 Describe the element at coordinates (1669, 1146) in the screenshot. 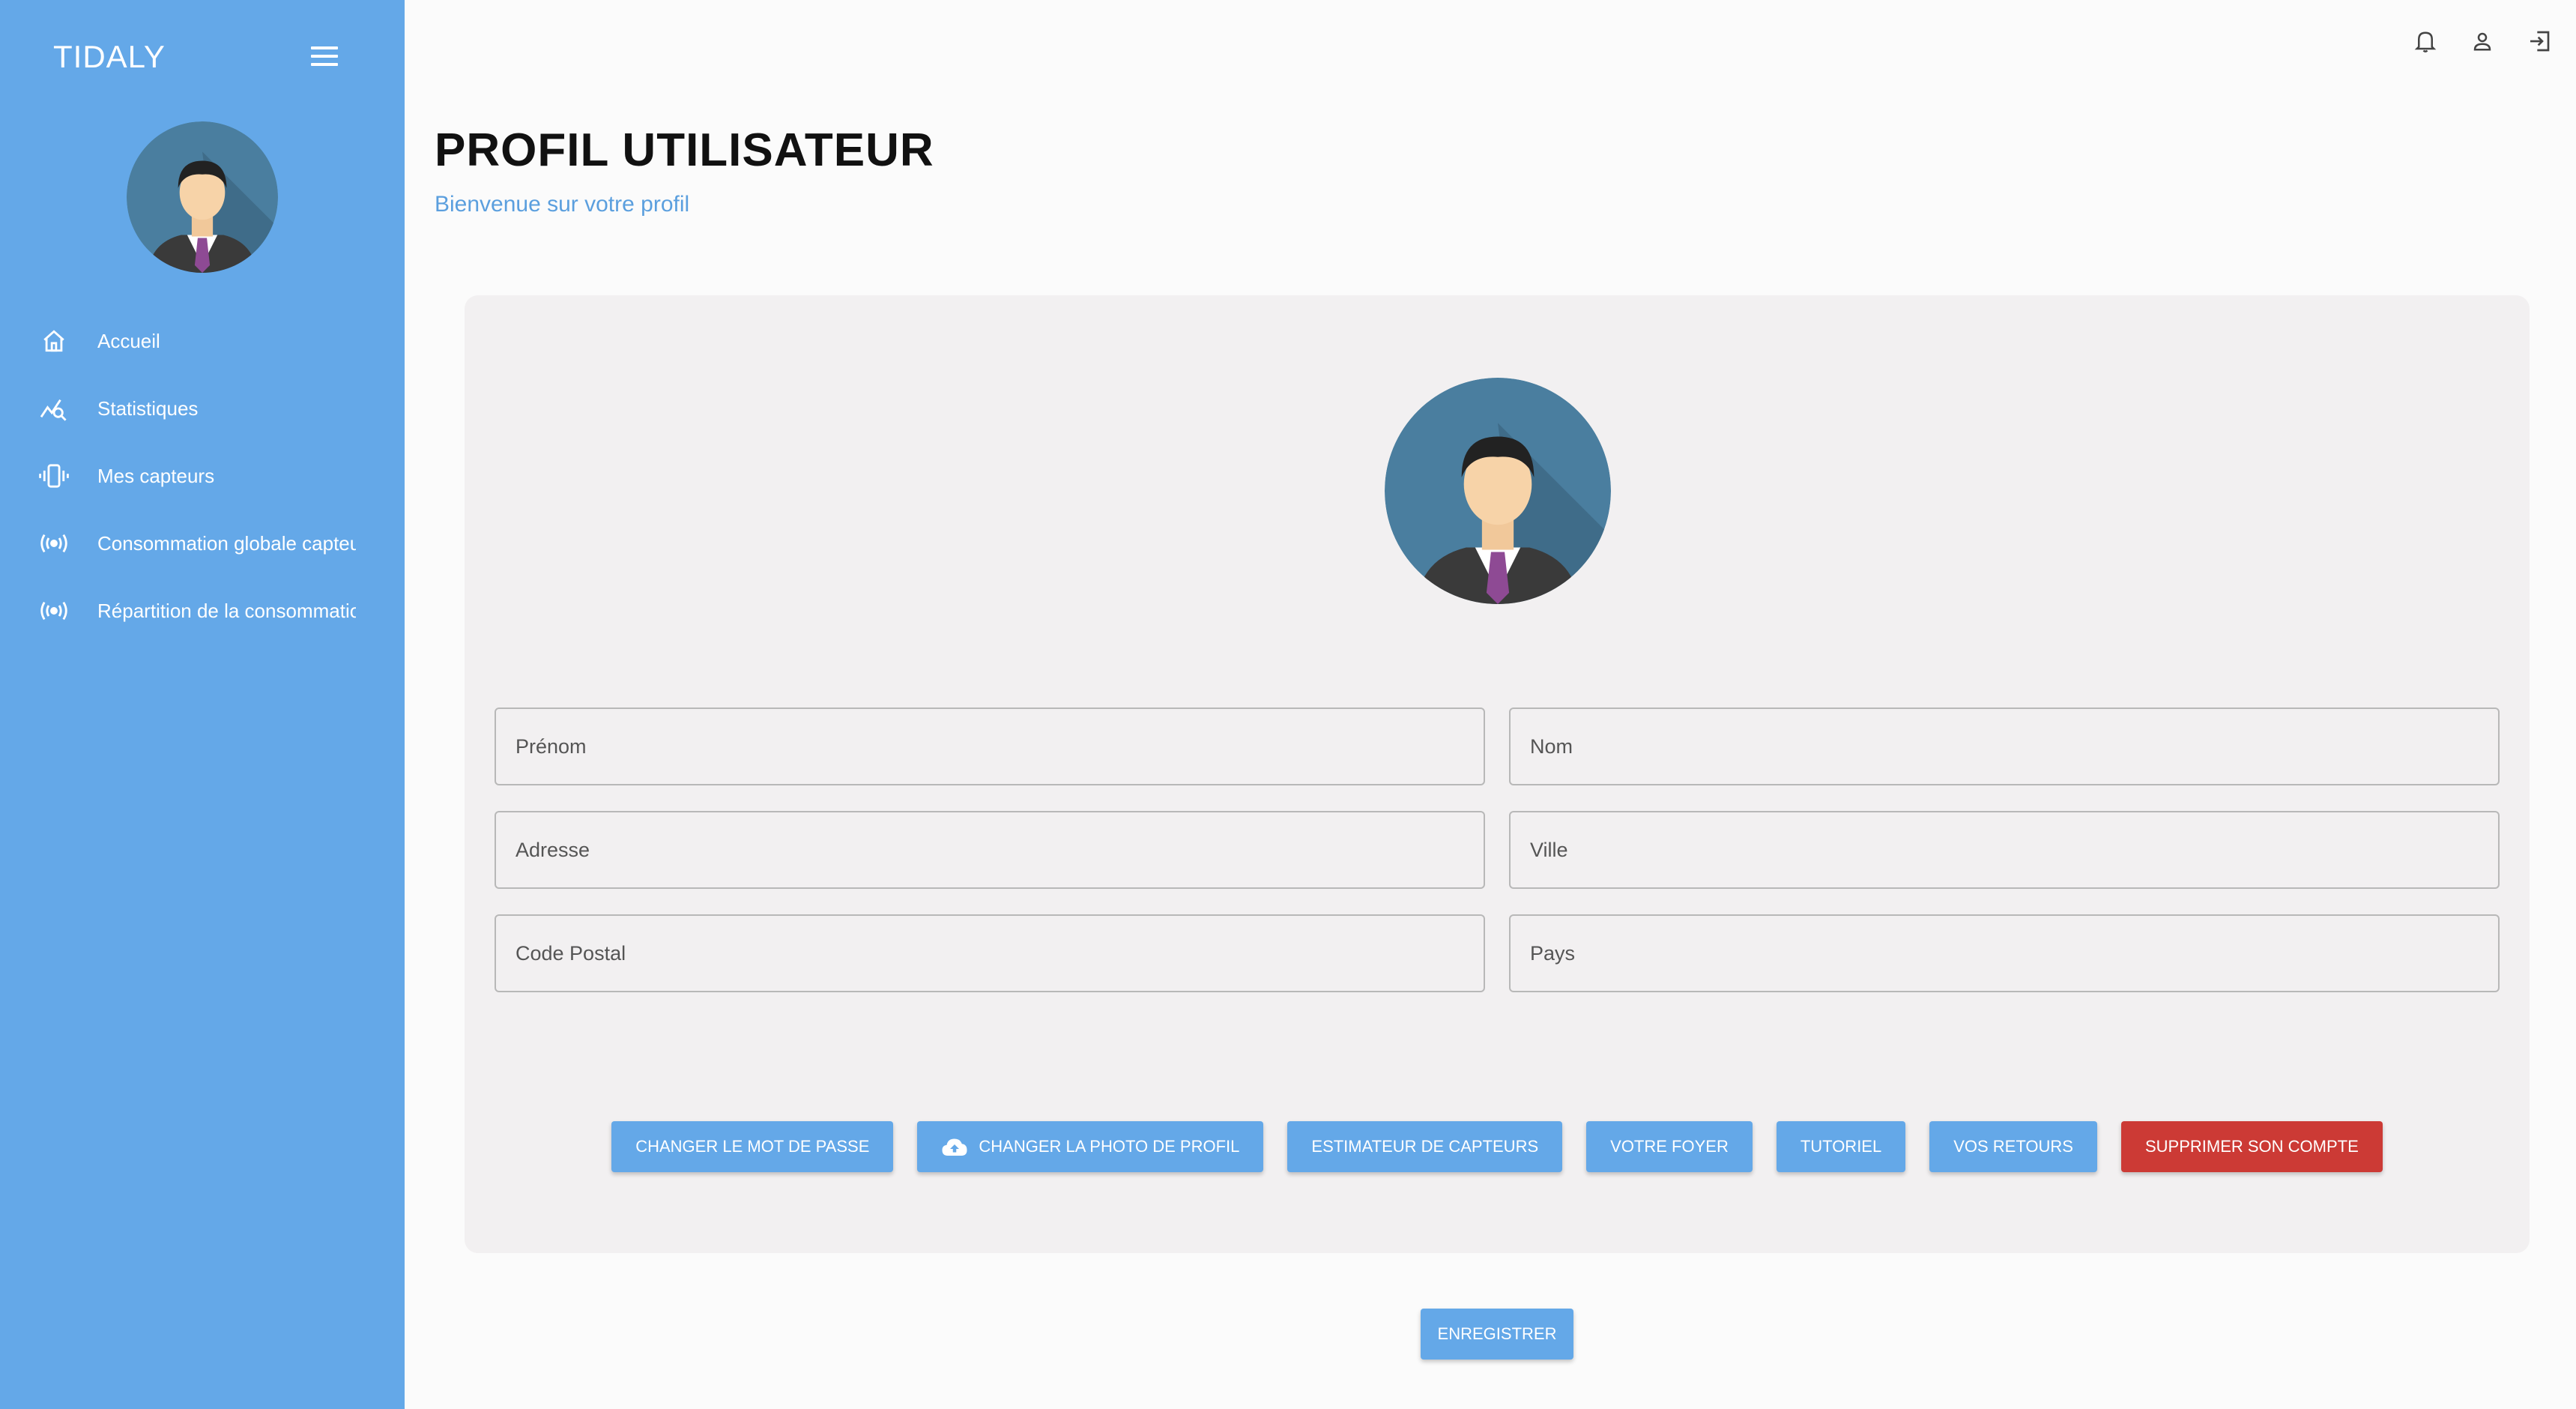

I see `your-home-button: VOTRE FOYER` at that location.